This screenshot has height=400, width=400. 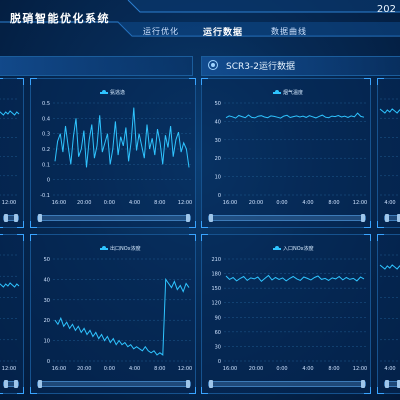 What do you see at coordinates (96, 66) in the screenshot?
I see `left-panel-header` at bounding box center [96, 66].